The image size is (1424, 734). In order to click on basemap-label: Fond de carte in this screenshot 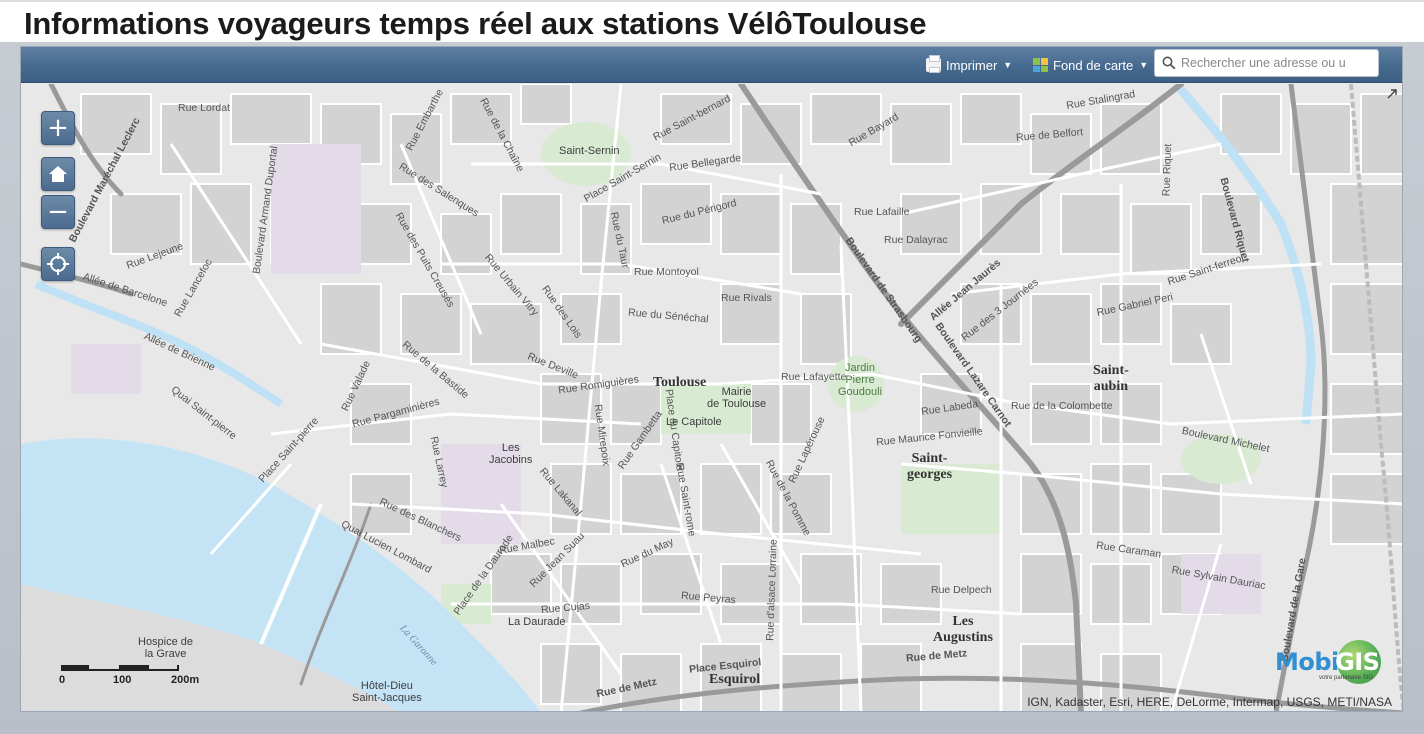, I will do `click(1093, 65)`.